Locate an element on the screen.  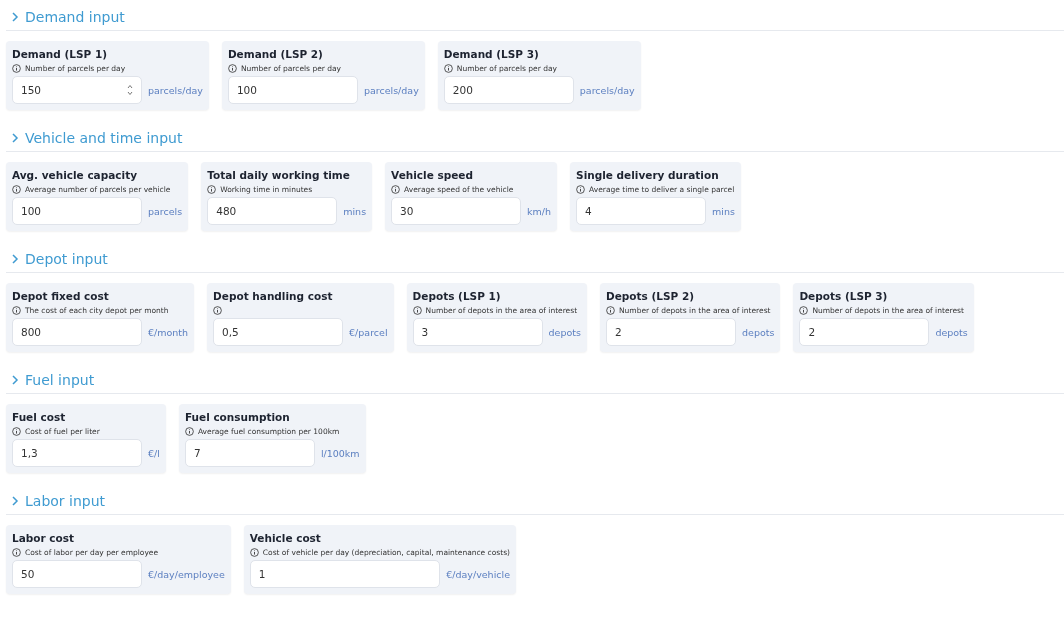
field-label: Avg. vehicle capacity is located at coordinates (75, 175).